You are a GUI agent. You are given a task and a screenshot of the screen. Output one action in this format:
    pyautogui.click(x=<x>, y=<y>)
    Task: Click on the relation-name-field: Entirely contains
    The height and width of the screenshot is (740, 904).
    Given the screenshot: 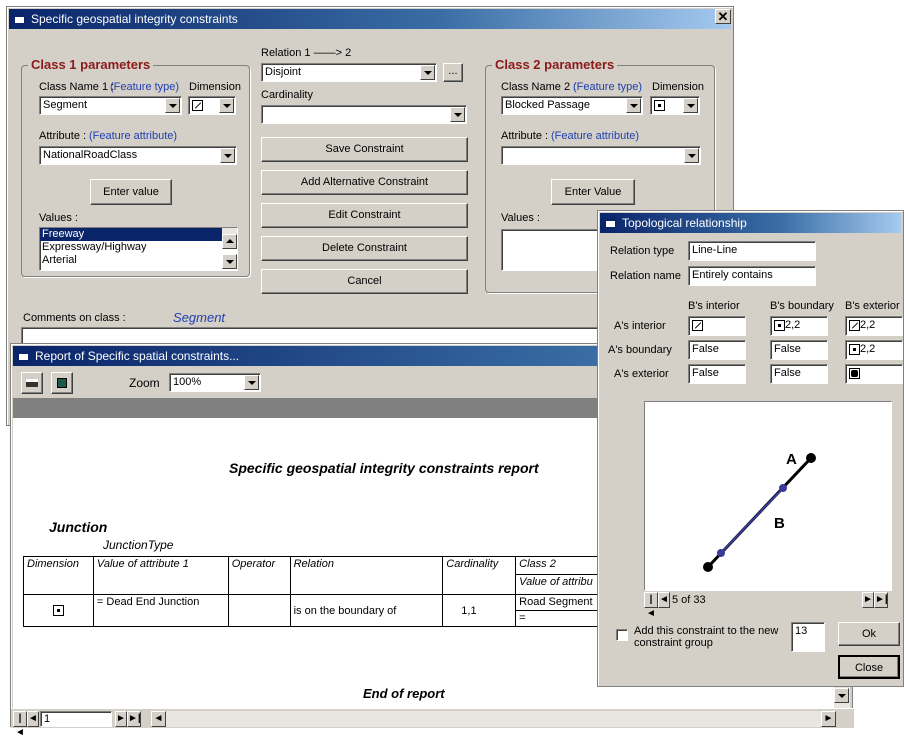 What is the action you would take?
    pyautogui.click(x=752, y=276)
    